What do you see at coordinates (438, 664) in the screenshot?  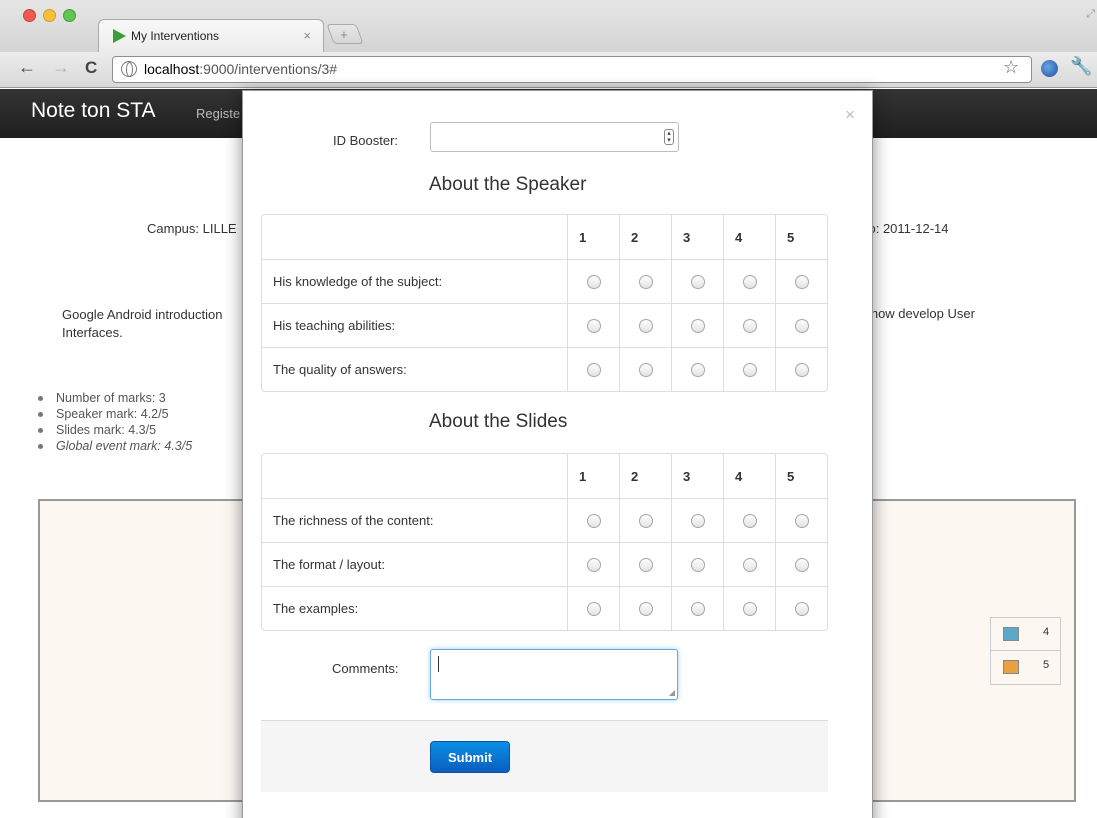 I see `text-caret` at bounding box center [438, 664].